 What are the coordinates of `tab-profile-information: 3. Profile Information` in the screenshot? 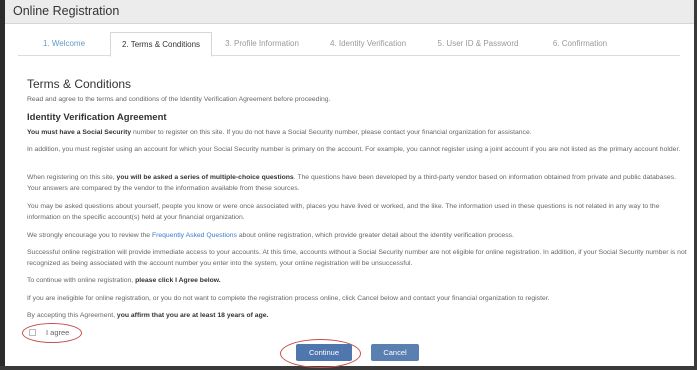 It's located at (262, 44).